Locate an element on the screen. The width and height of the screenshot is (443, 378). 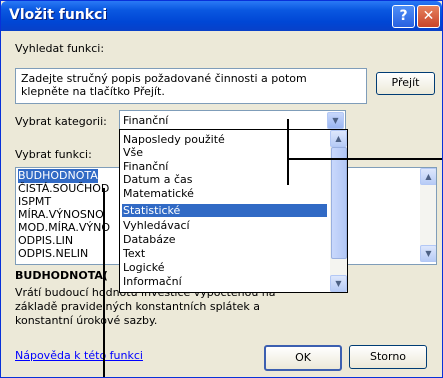
window-title: Vložit funkci is located at coordinates (58, 15).